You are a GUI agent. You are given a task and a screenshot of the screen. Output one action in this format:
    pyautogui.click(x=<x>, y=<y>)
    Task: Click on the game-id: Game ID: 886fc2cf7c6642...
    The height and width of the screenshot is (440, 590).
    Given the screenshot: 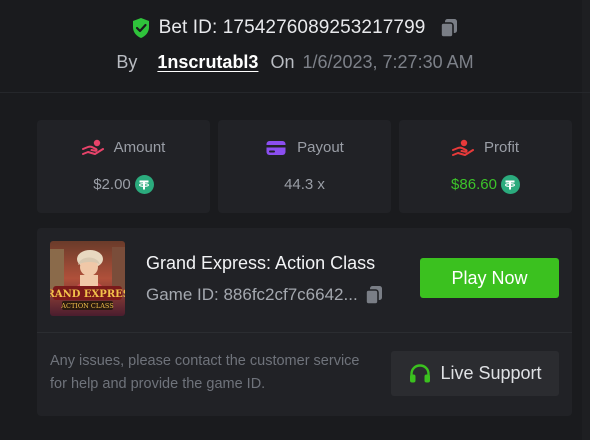 What is the action you would take?
    pyautogui.click(x=252, y=294)
    